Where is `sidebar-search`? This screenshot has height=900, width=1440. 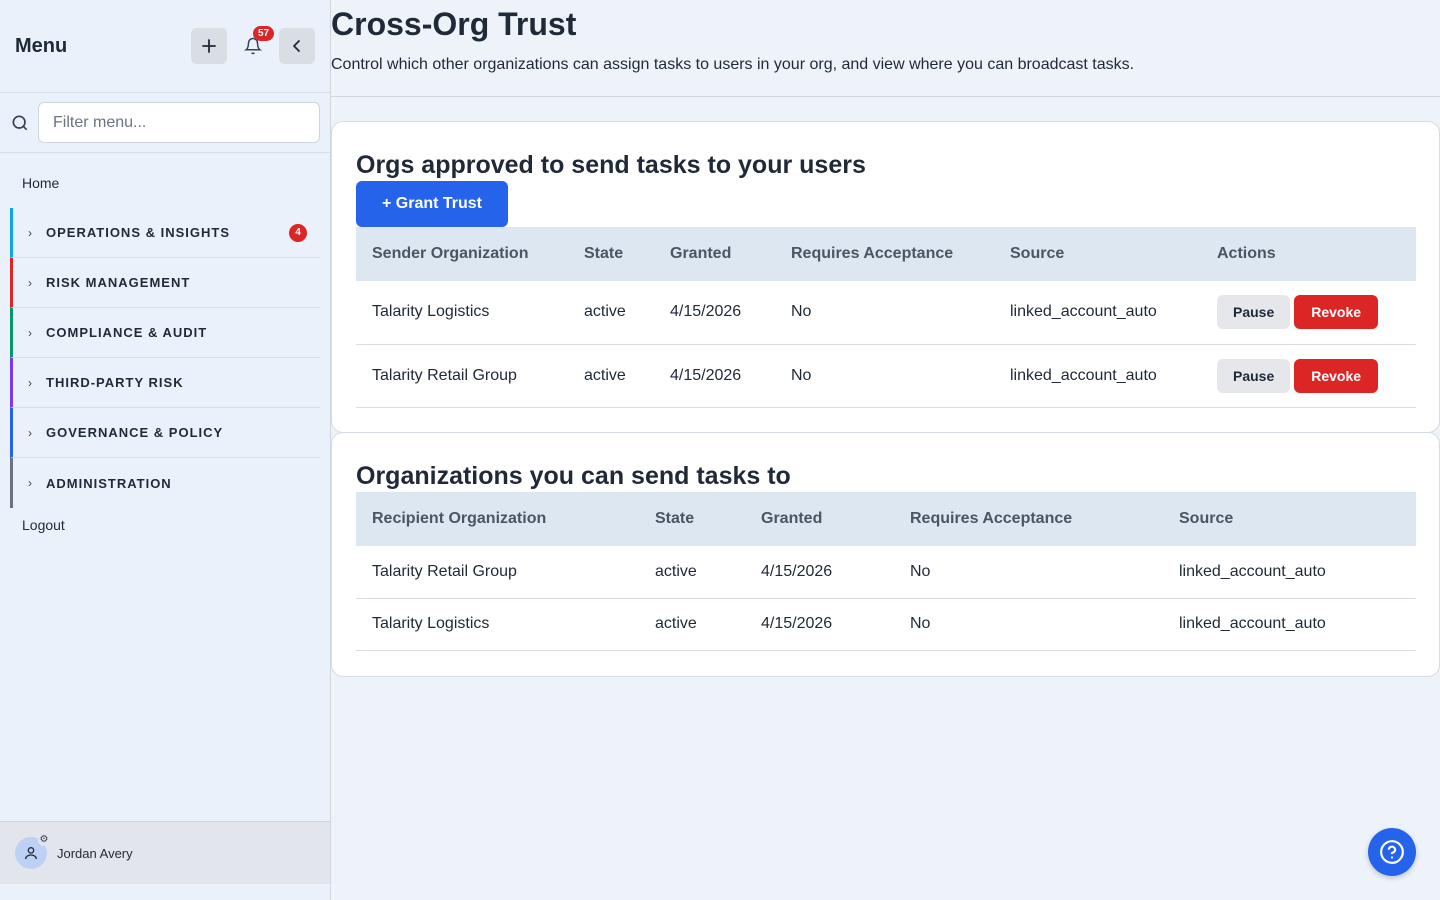
sidebar-search is located at coordinates (165, 123).